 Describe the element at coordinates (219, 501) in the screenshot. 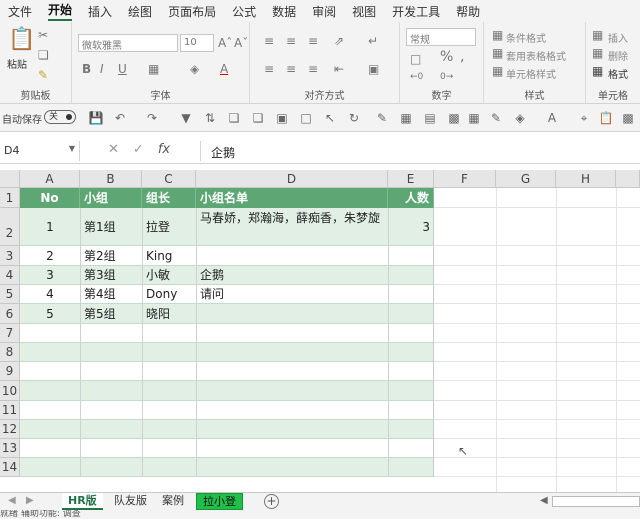

I see `sheet-tab-laxiaodeng: 拉小登` at that location.